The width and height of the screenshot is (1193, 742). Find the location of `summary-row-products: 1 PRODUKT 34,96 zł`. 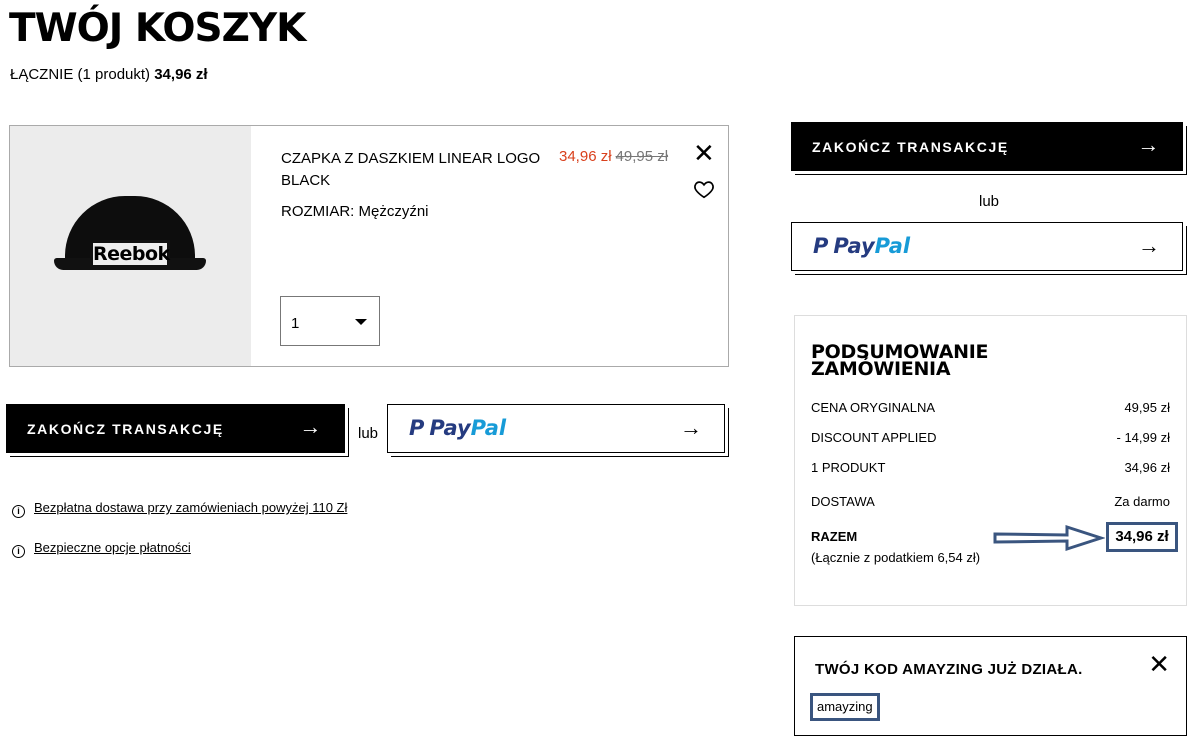

summary-row-products: 1 PRODUKT 34,96 zł is located at coordinates (990, 467).